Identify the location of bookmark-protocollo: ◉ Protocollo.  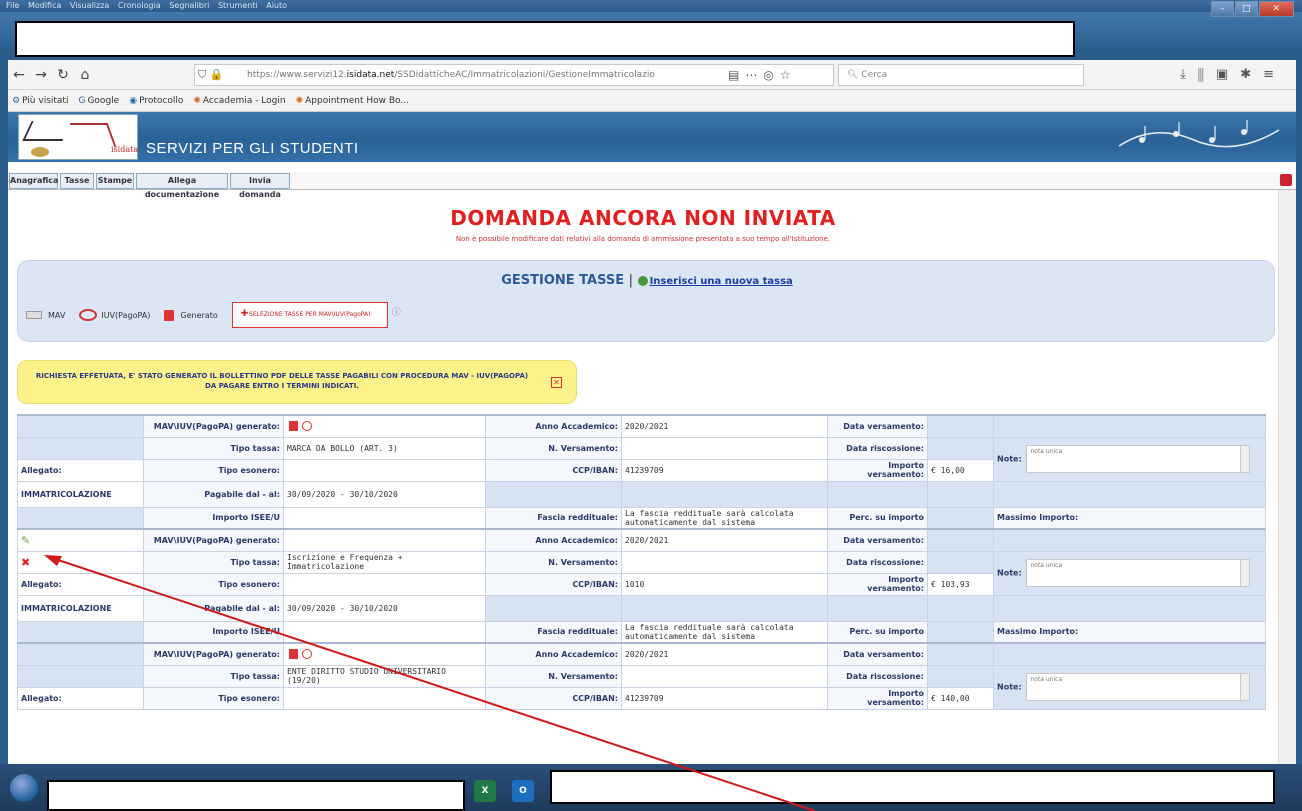
(156, 101).